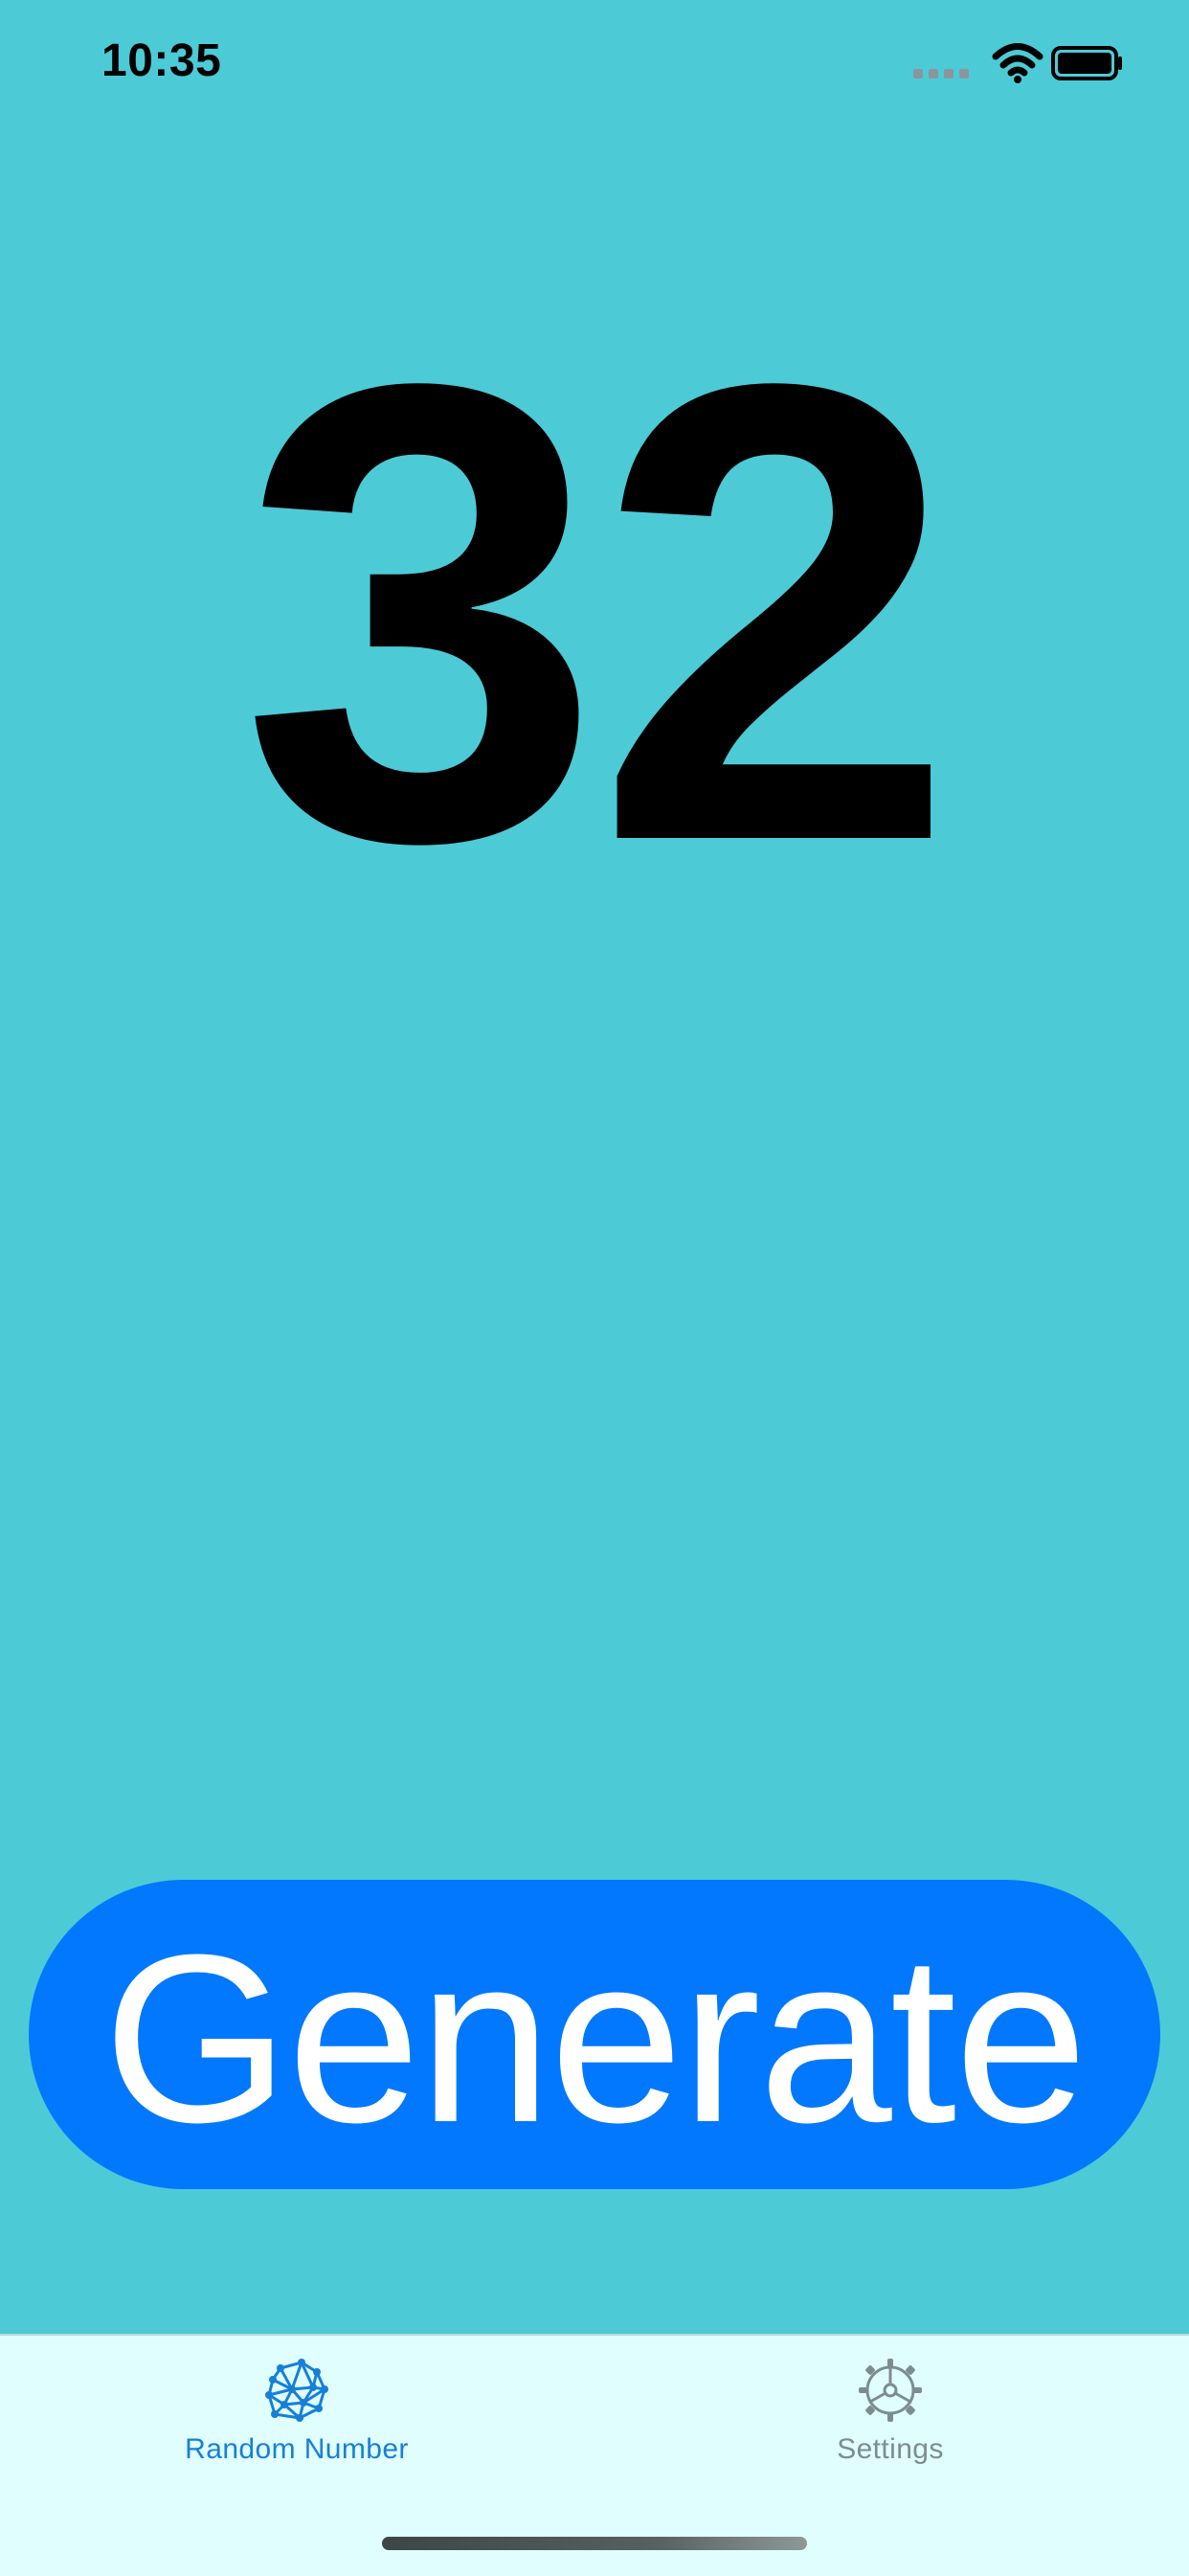 The width and height of the screenshot is (1189, 2576). What do you see at coordinates (943, 75) in the screenshot?
I see `cellular-signal-icon` at bounding box center [943, 75].